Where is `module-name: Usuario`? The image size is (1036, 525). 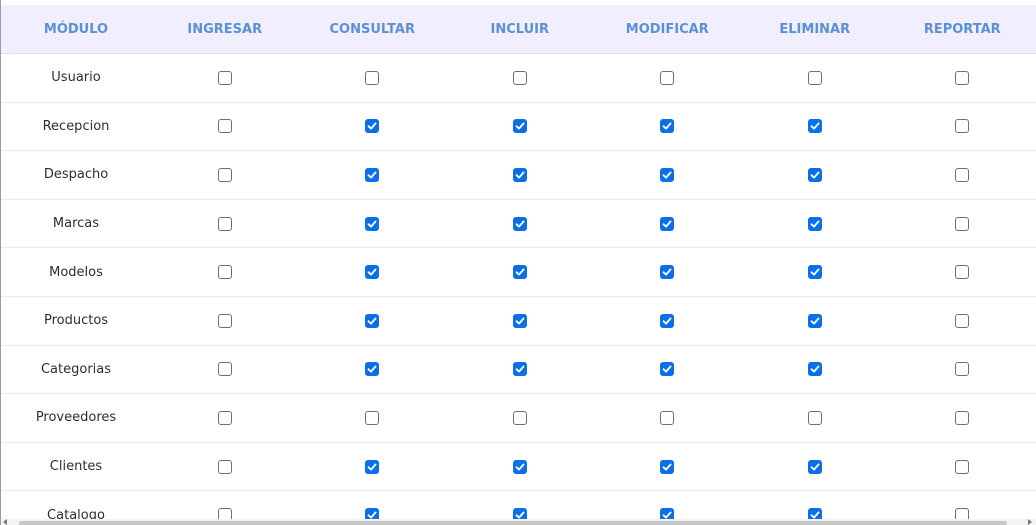
module-name: Usuario is located at coordinates (76, 78).